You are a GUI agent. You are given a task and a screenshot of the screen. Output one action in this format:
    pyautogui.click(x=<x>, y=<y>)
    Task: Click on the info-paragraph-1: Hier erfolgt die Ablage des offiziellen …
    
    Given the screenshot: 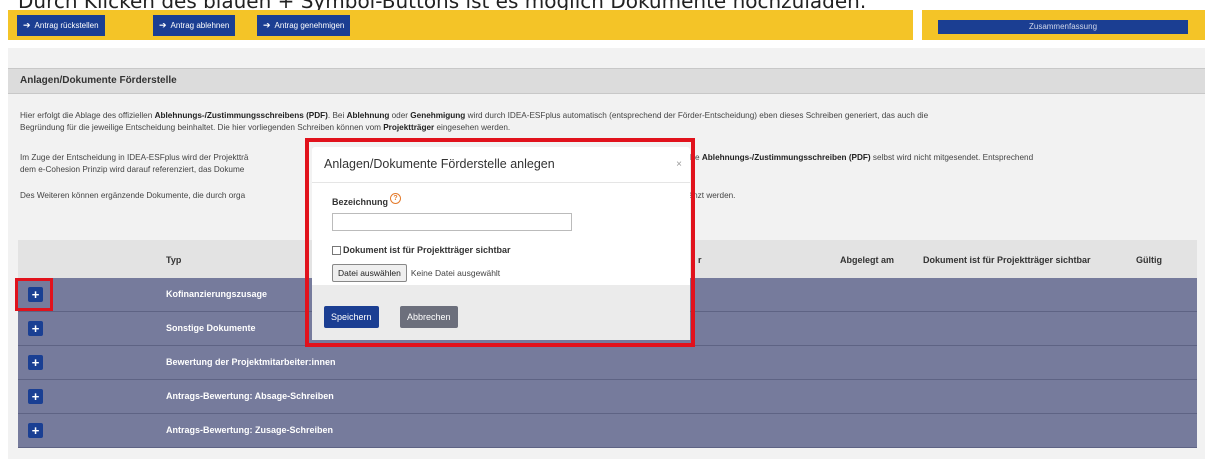 What is the action you would take?
    pyautogui.click(x=474, y=121)
    